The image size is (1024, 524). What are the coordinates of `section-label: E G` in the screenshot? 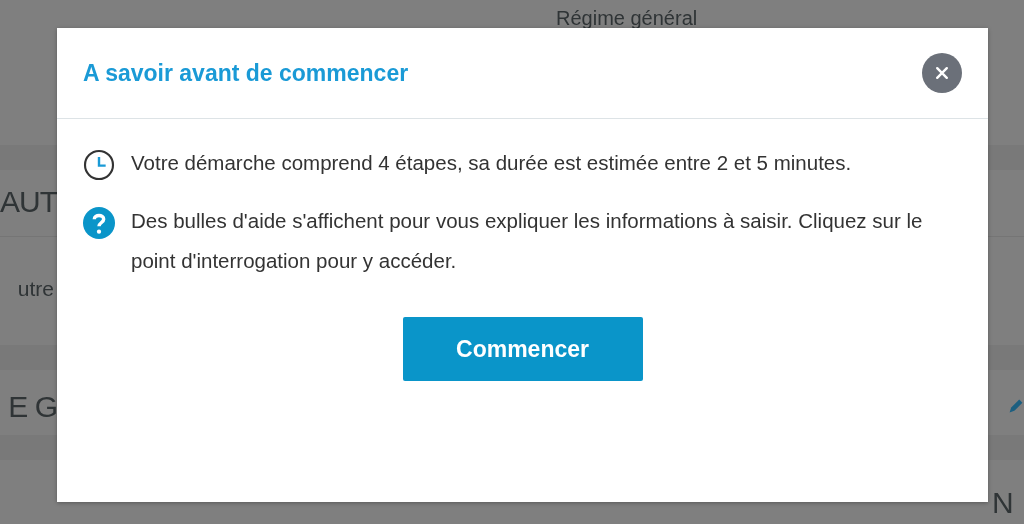 It's located at (32, 407).